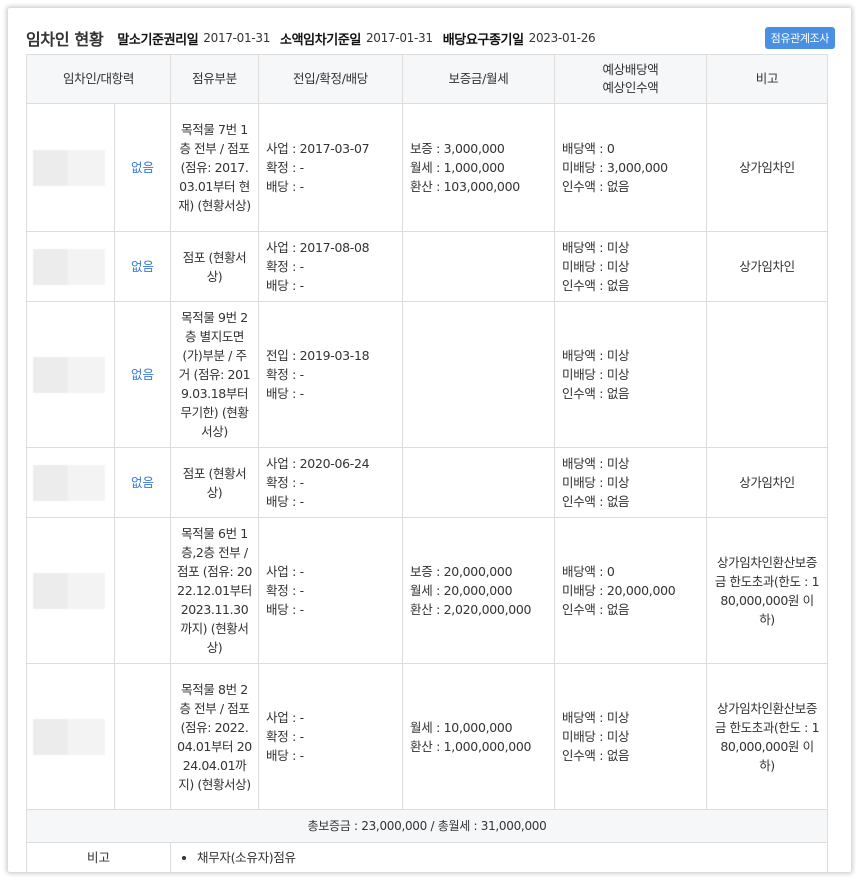 This screenshot has height=882, width=863. I want to click on dates-cell: 사업 : - 확정 : - 배당 : -, so click(330, 736).